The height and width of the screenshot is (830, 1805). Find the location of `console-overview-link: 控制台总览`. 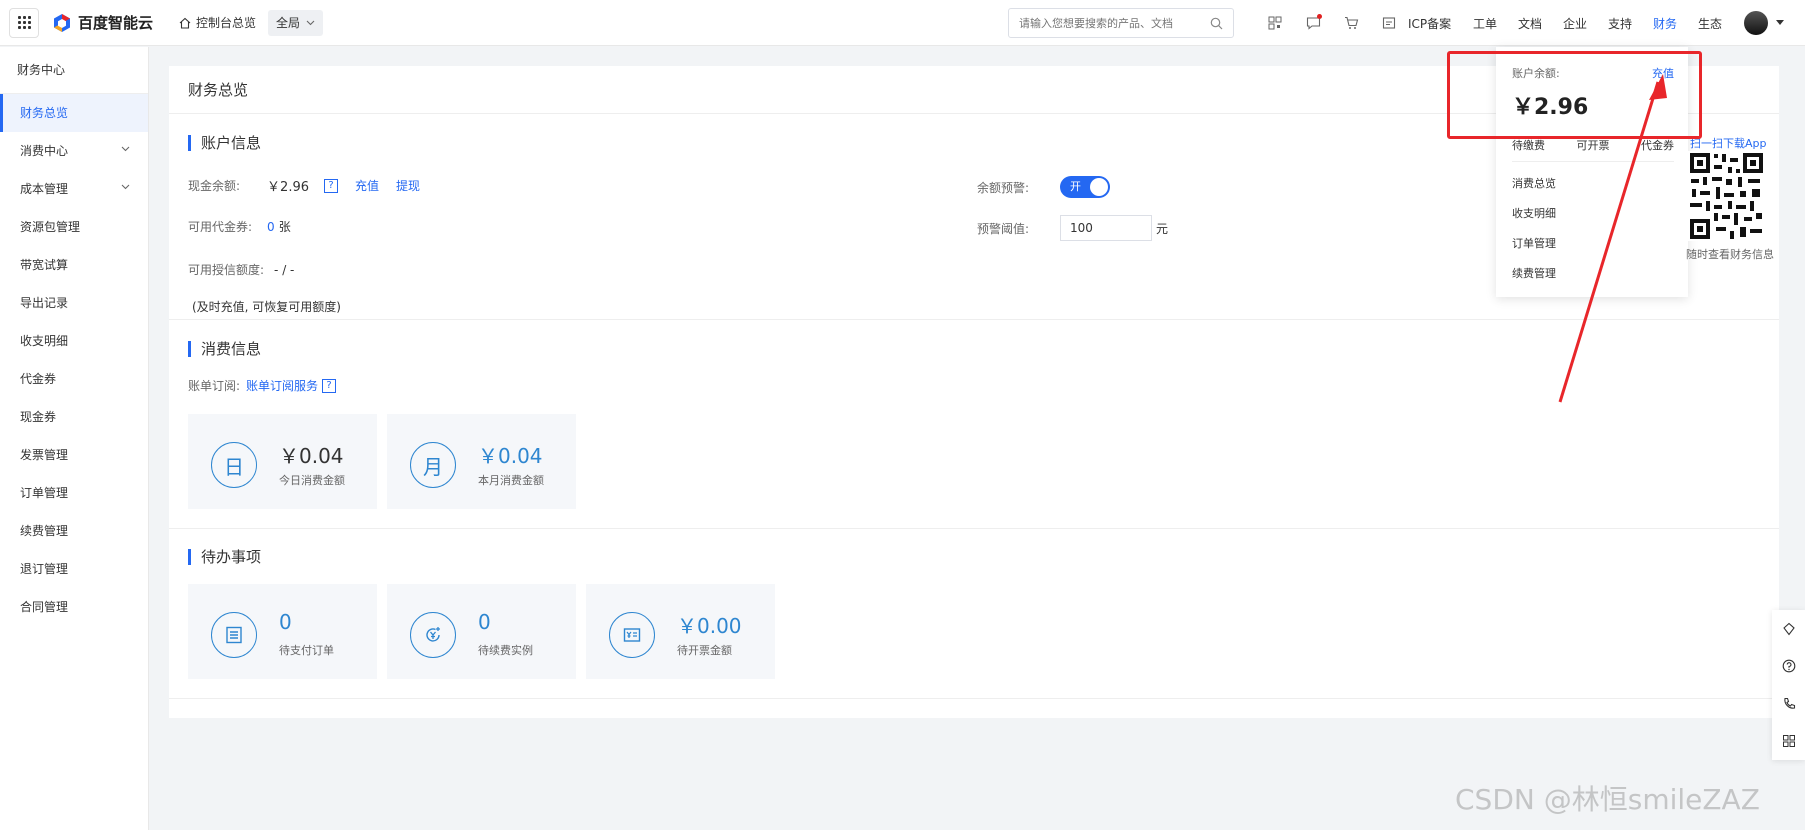

console-overview-link: 控制台总览 is located at coordinates (217, 22).